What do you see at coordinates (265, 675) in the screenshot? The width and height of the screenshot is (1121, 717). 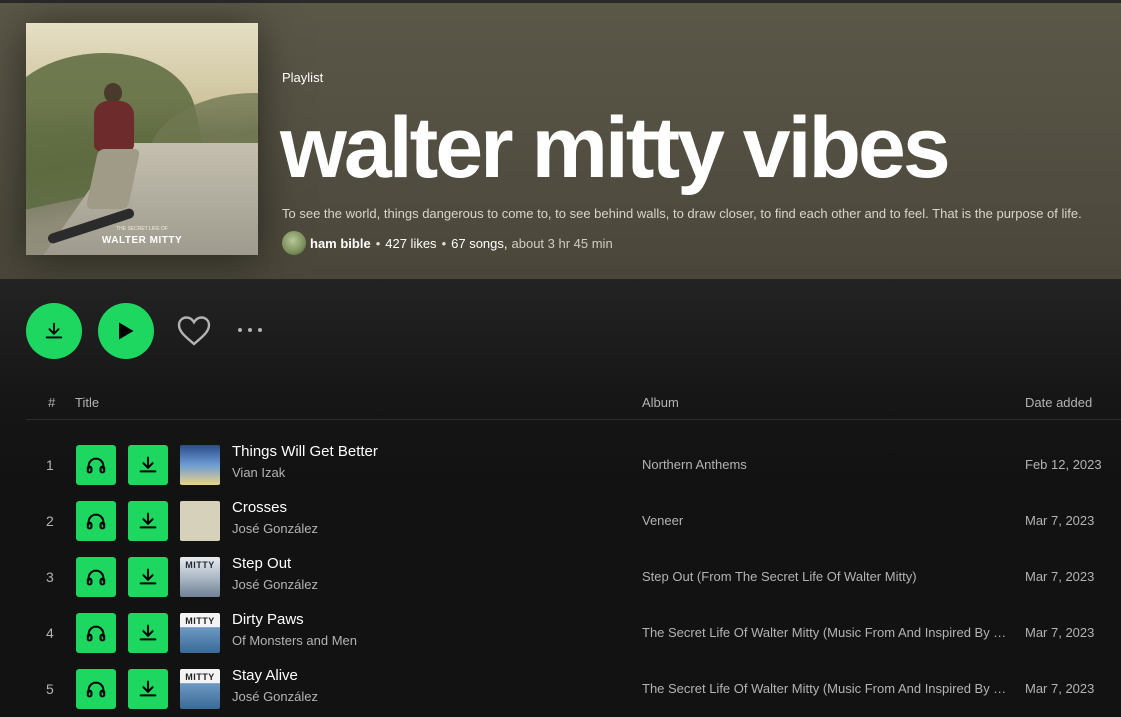 I see `track-title: Stay Alive` at bounding box center [265, 675].